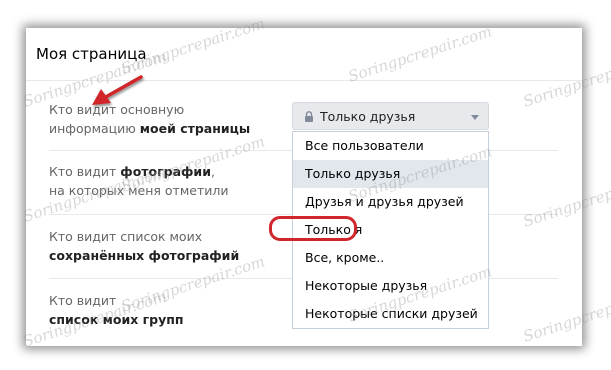  What do you see at coordinates (144, 255) in the screenshot?
I see `row-saved-photos-line2: сохранённых фотографий` at bounding box center [144, 255].